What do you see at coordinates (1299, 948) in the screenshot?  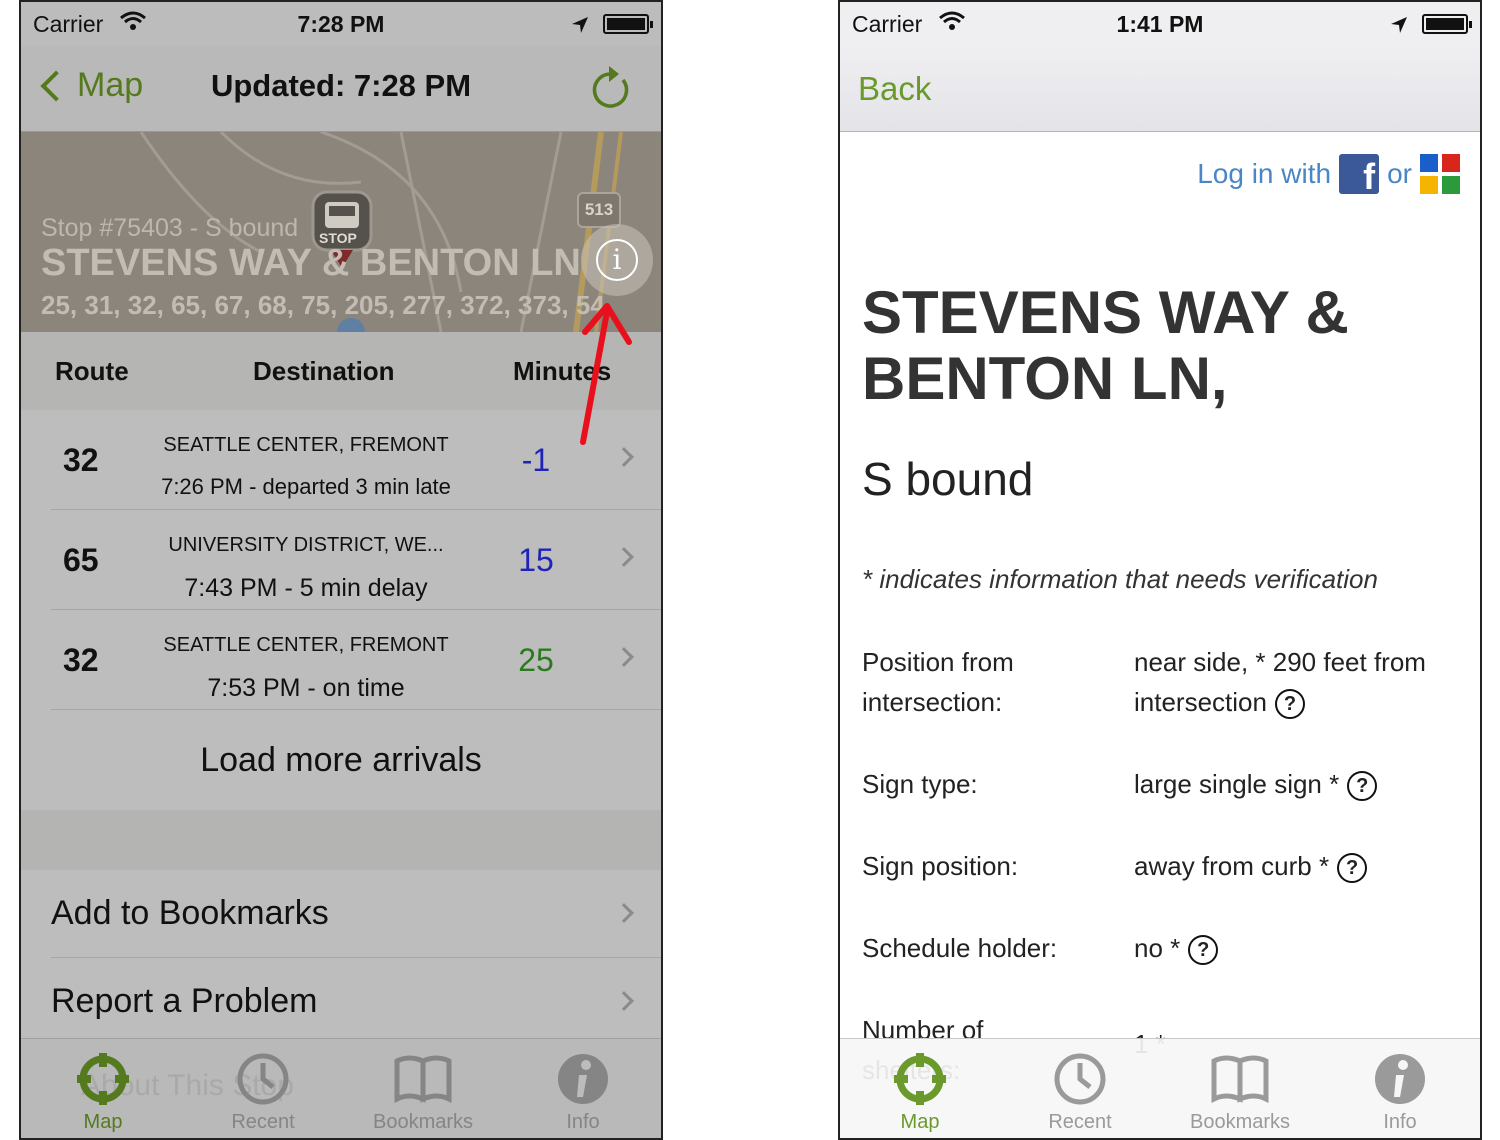 I see `property-value: no *?` at bounding box center [1299, 948].